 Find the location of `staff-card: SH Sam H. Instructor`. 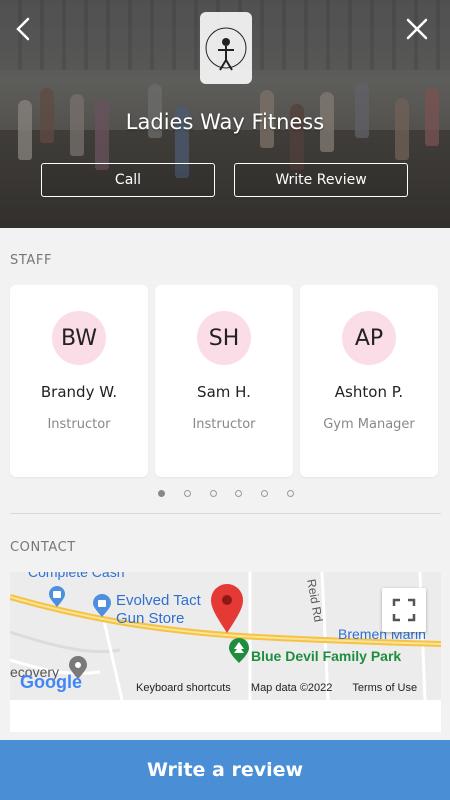

staff-card: SH Sam H. Instructor is located at coordinates (224, 381).